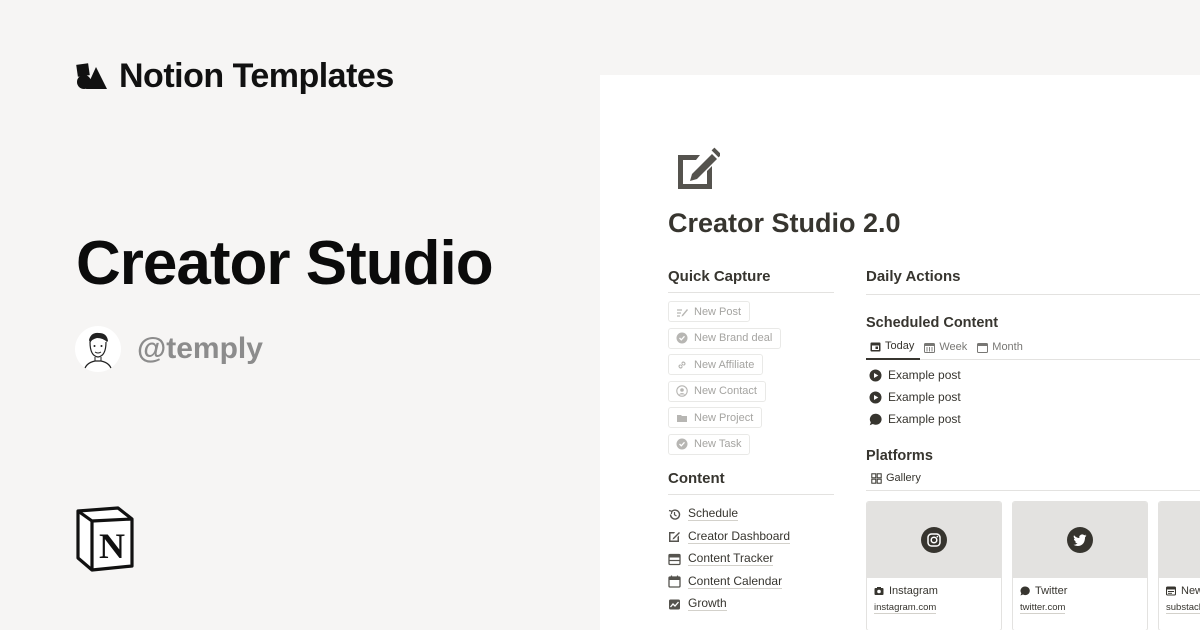 This screenshot has height=630, width=1200. What do you see at coordinates (1033, 477) in the screenshot?
I see `gallery-view-tab: Gallery` at bounding box center [1033, 477].